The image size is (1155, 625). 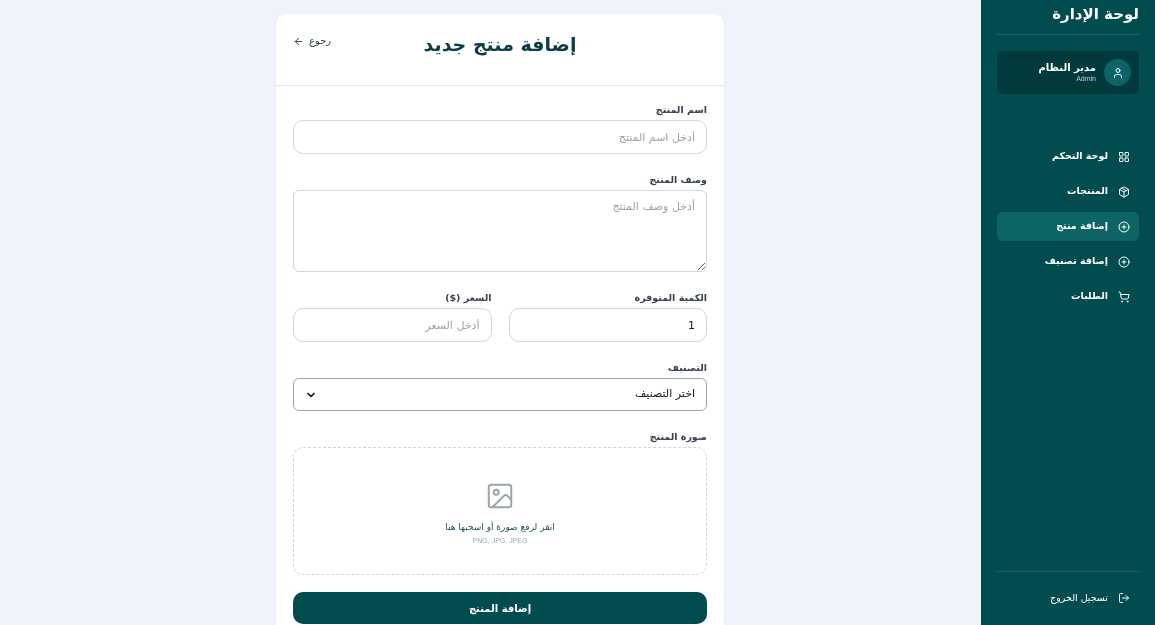 What do you see at coordinates (680, 109) in the screenshot?
I see `field-label: اسم المنتج` at bounding box center [680, 109].